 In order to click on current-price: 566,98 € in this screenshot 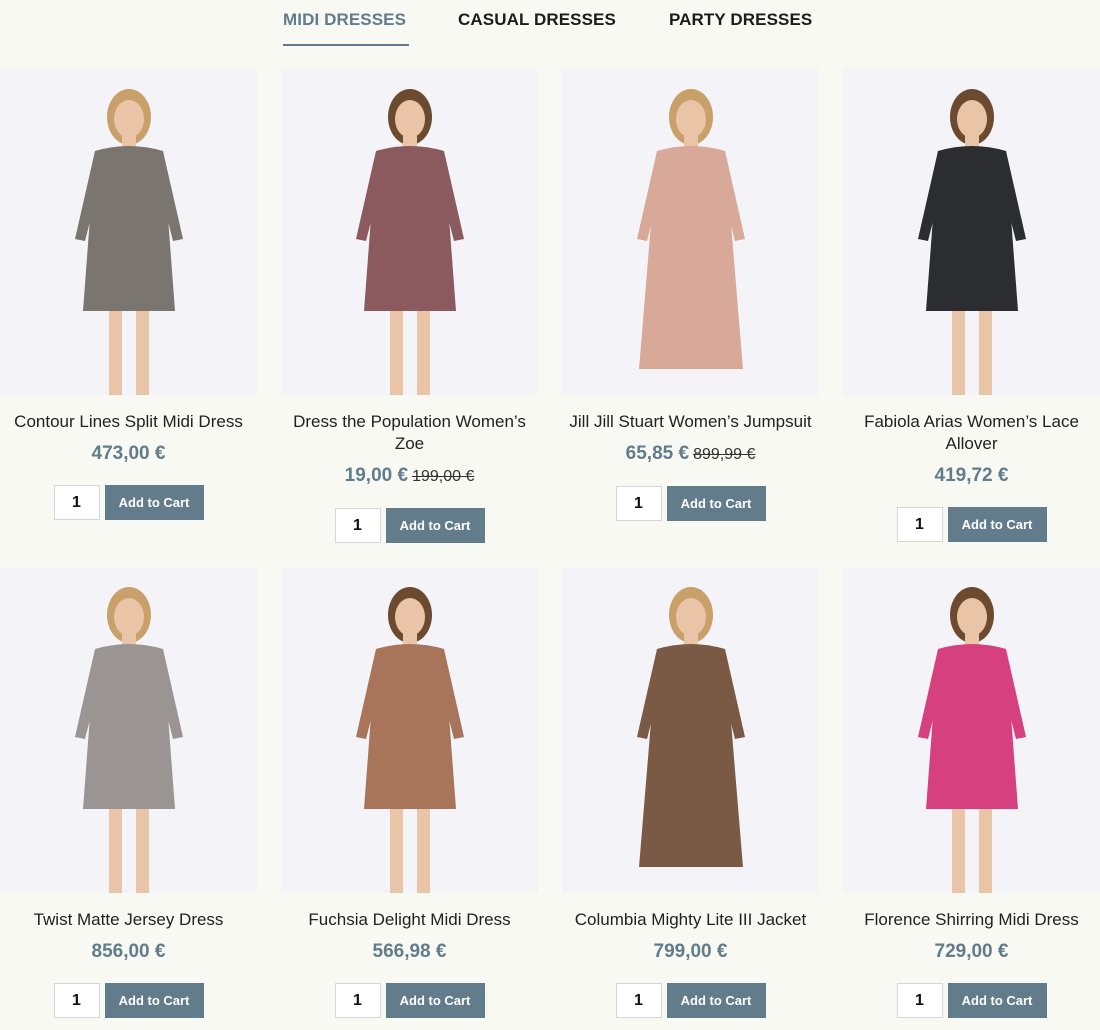, I will do `click(409, 951)`.